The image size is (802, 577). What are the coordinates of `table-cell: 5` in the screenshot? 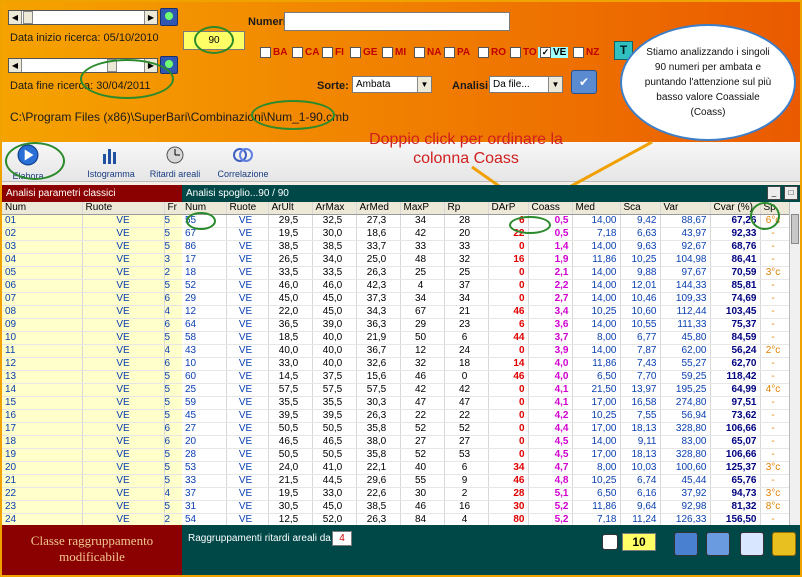 It's located at (173, 221).